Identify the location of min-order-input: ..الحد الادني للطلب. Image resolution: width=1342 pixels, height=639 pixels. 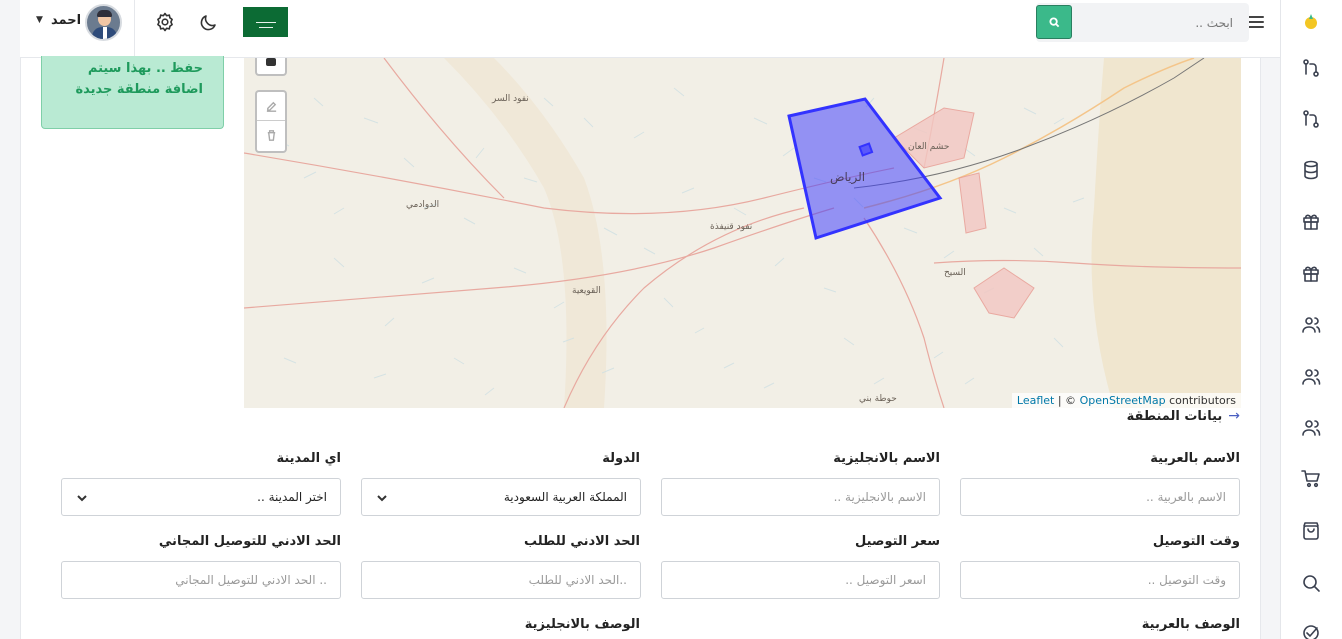
(501, 580).